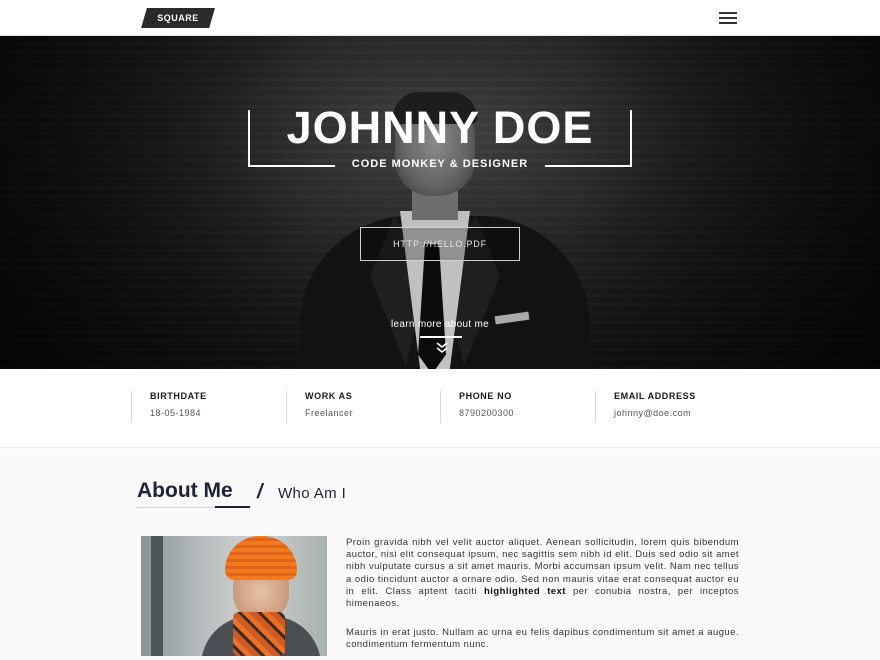 This screenshot has height=660, width=880. What do you see at coordinates (169, 407) in the screenshot?
I see `info-birthdate: BIRTHDATE 18-05-1984` at bounding box center [169, 407].